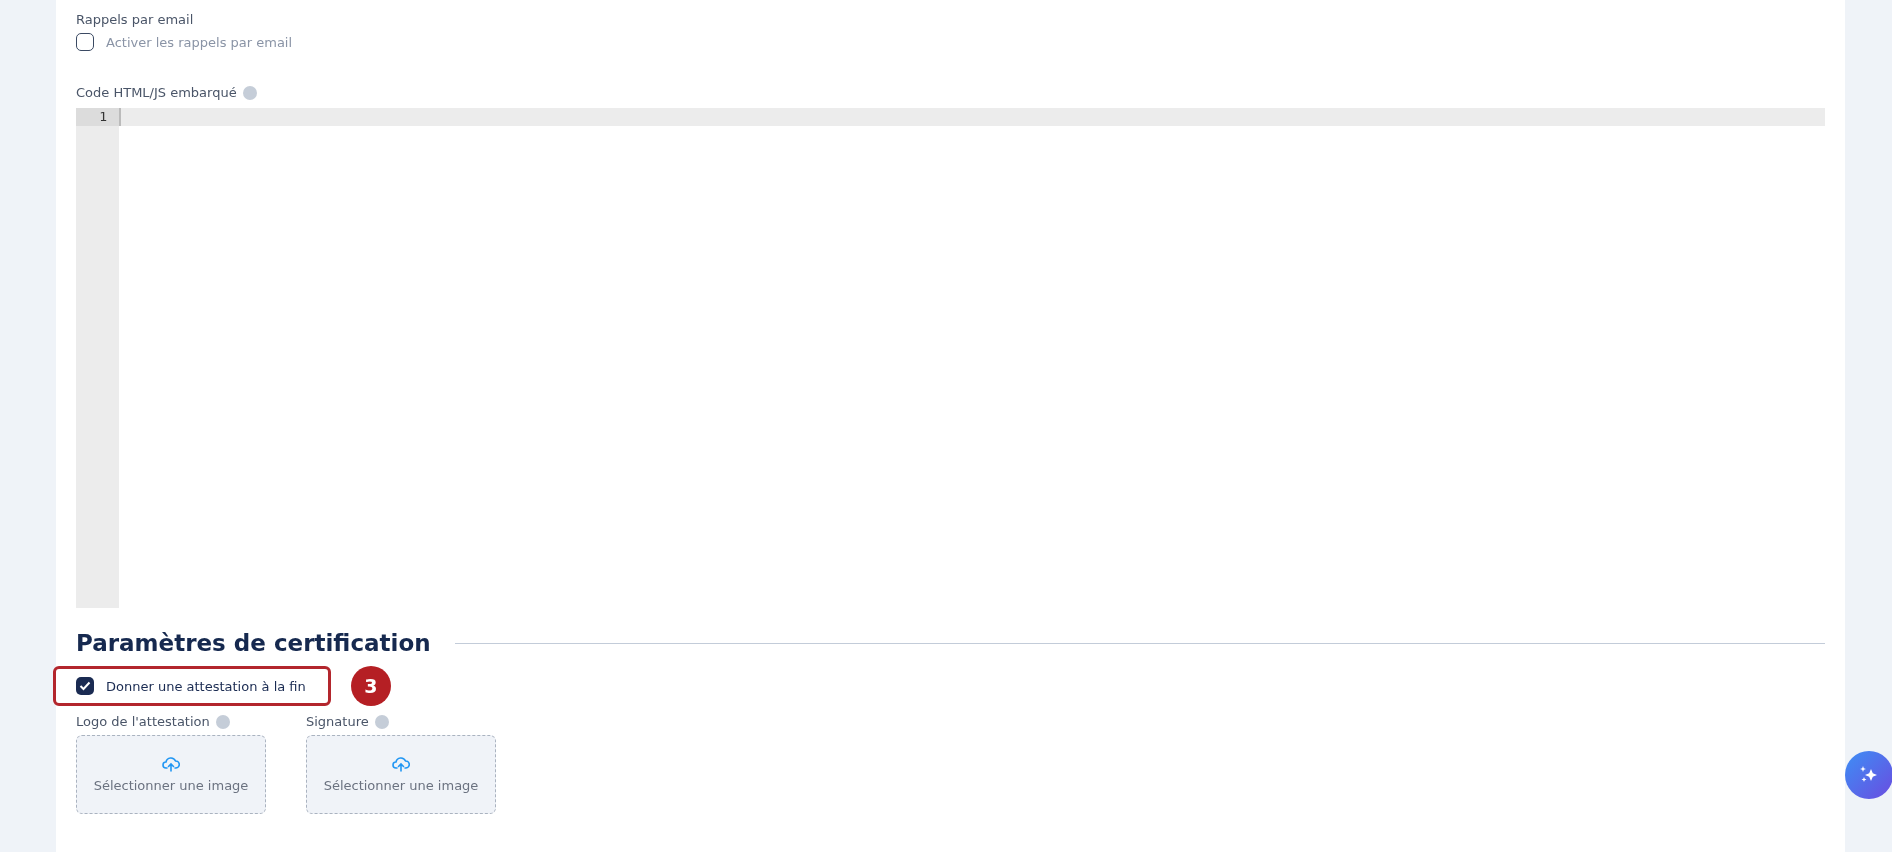 The height and width of the screenshot is (852, 1892). Describe the element at coordinates (156, 92) in the screenshot. I see `field-label: Code HTML/JS embarqué` at that location.